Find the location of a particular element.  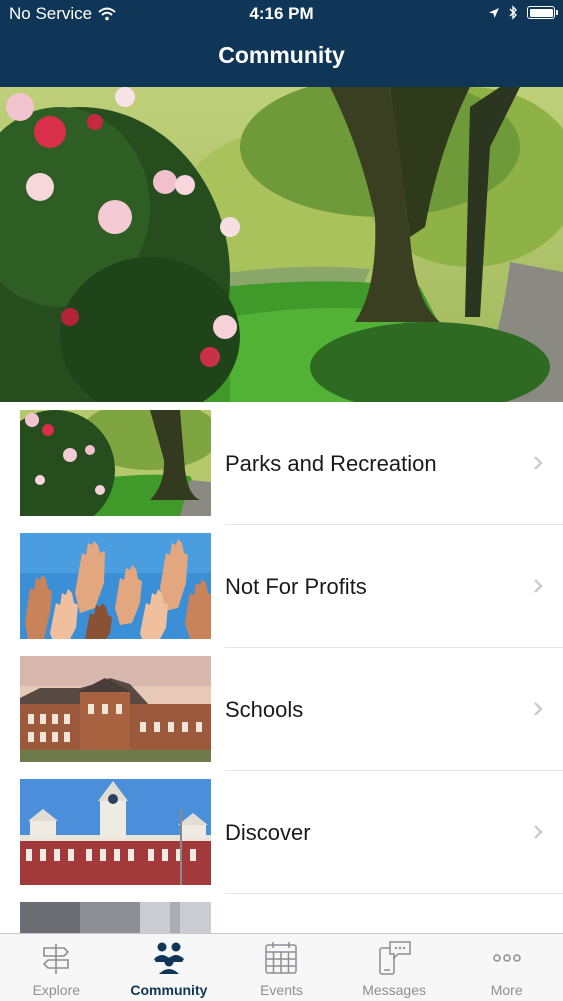

bluetooth-icon is located at coordinates (513, 12).